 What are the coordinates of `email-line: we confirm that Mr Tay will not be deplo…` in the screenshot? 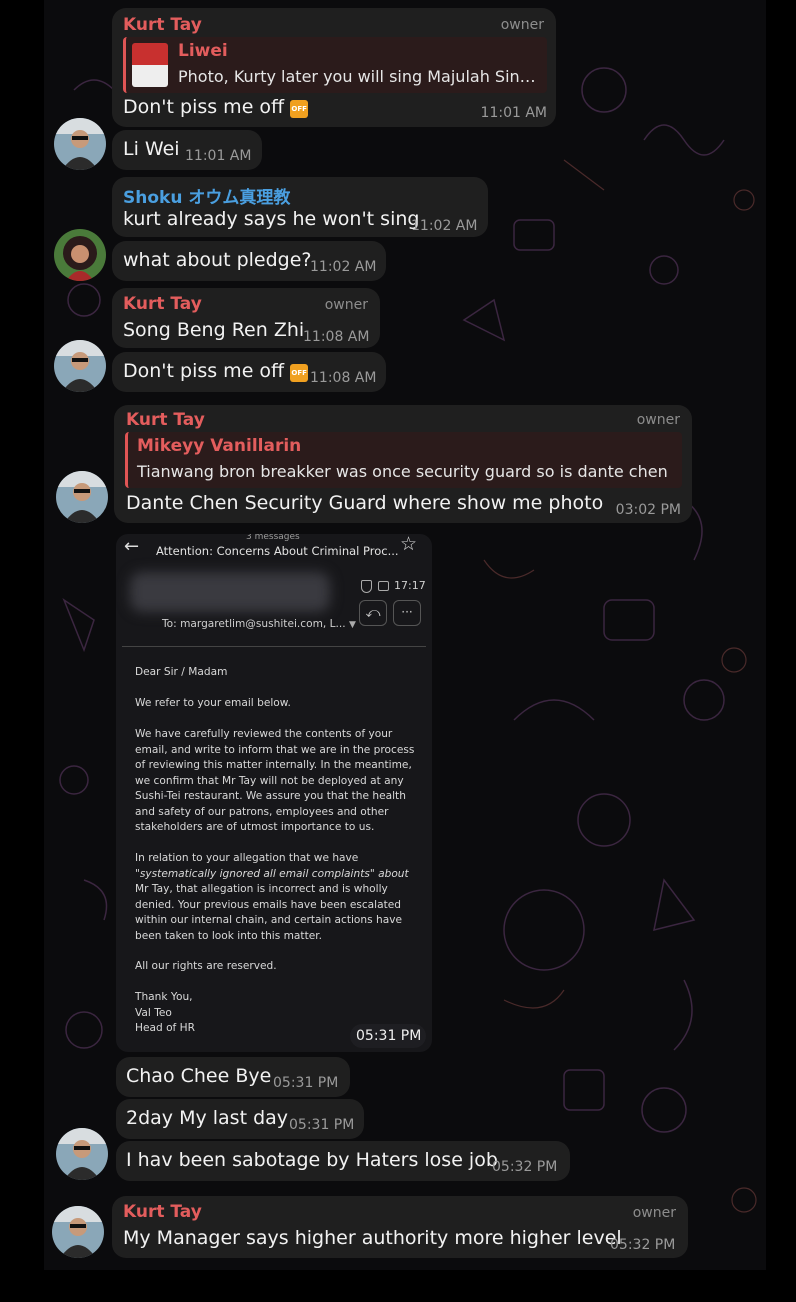 It's located at (269, 780).